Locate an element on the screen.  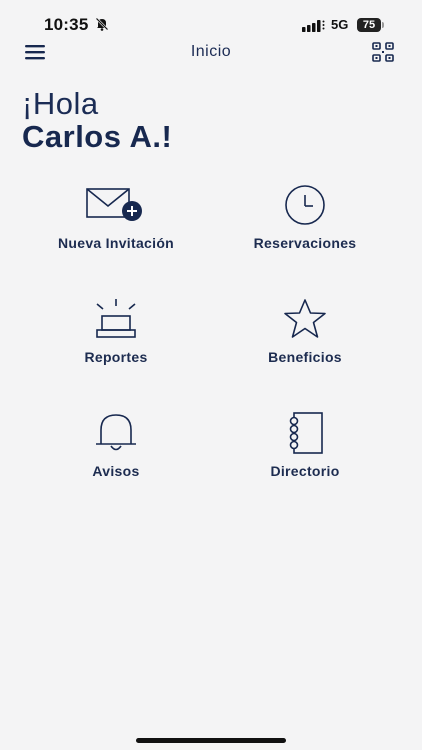
menu-label: Avisos is located at coordinates (116, 471).